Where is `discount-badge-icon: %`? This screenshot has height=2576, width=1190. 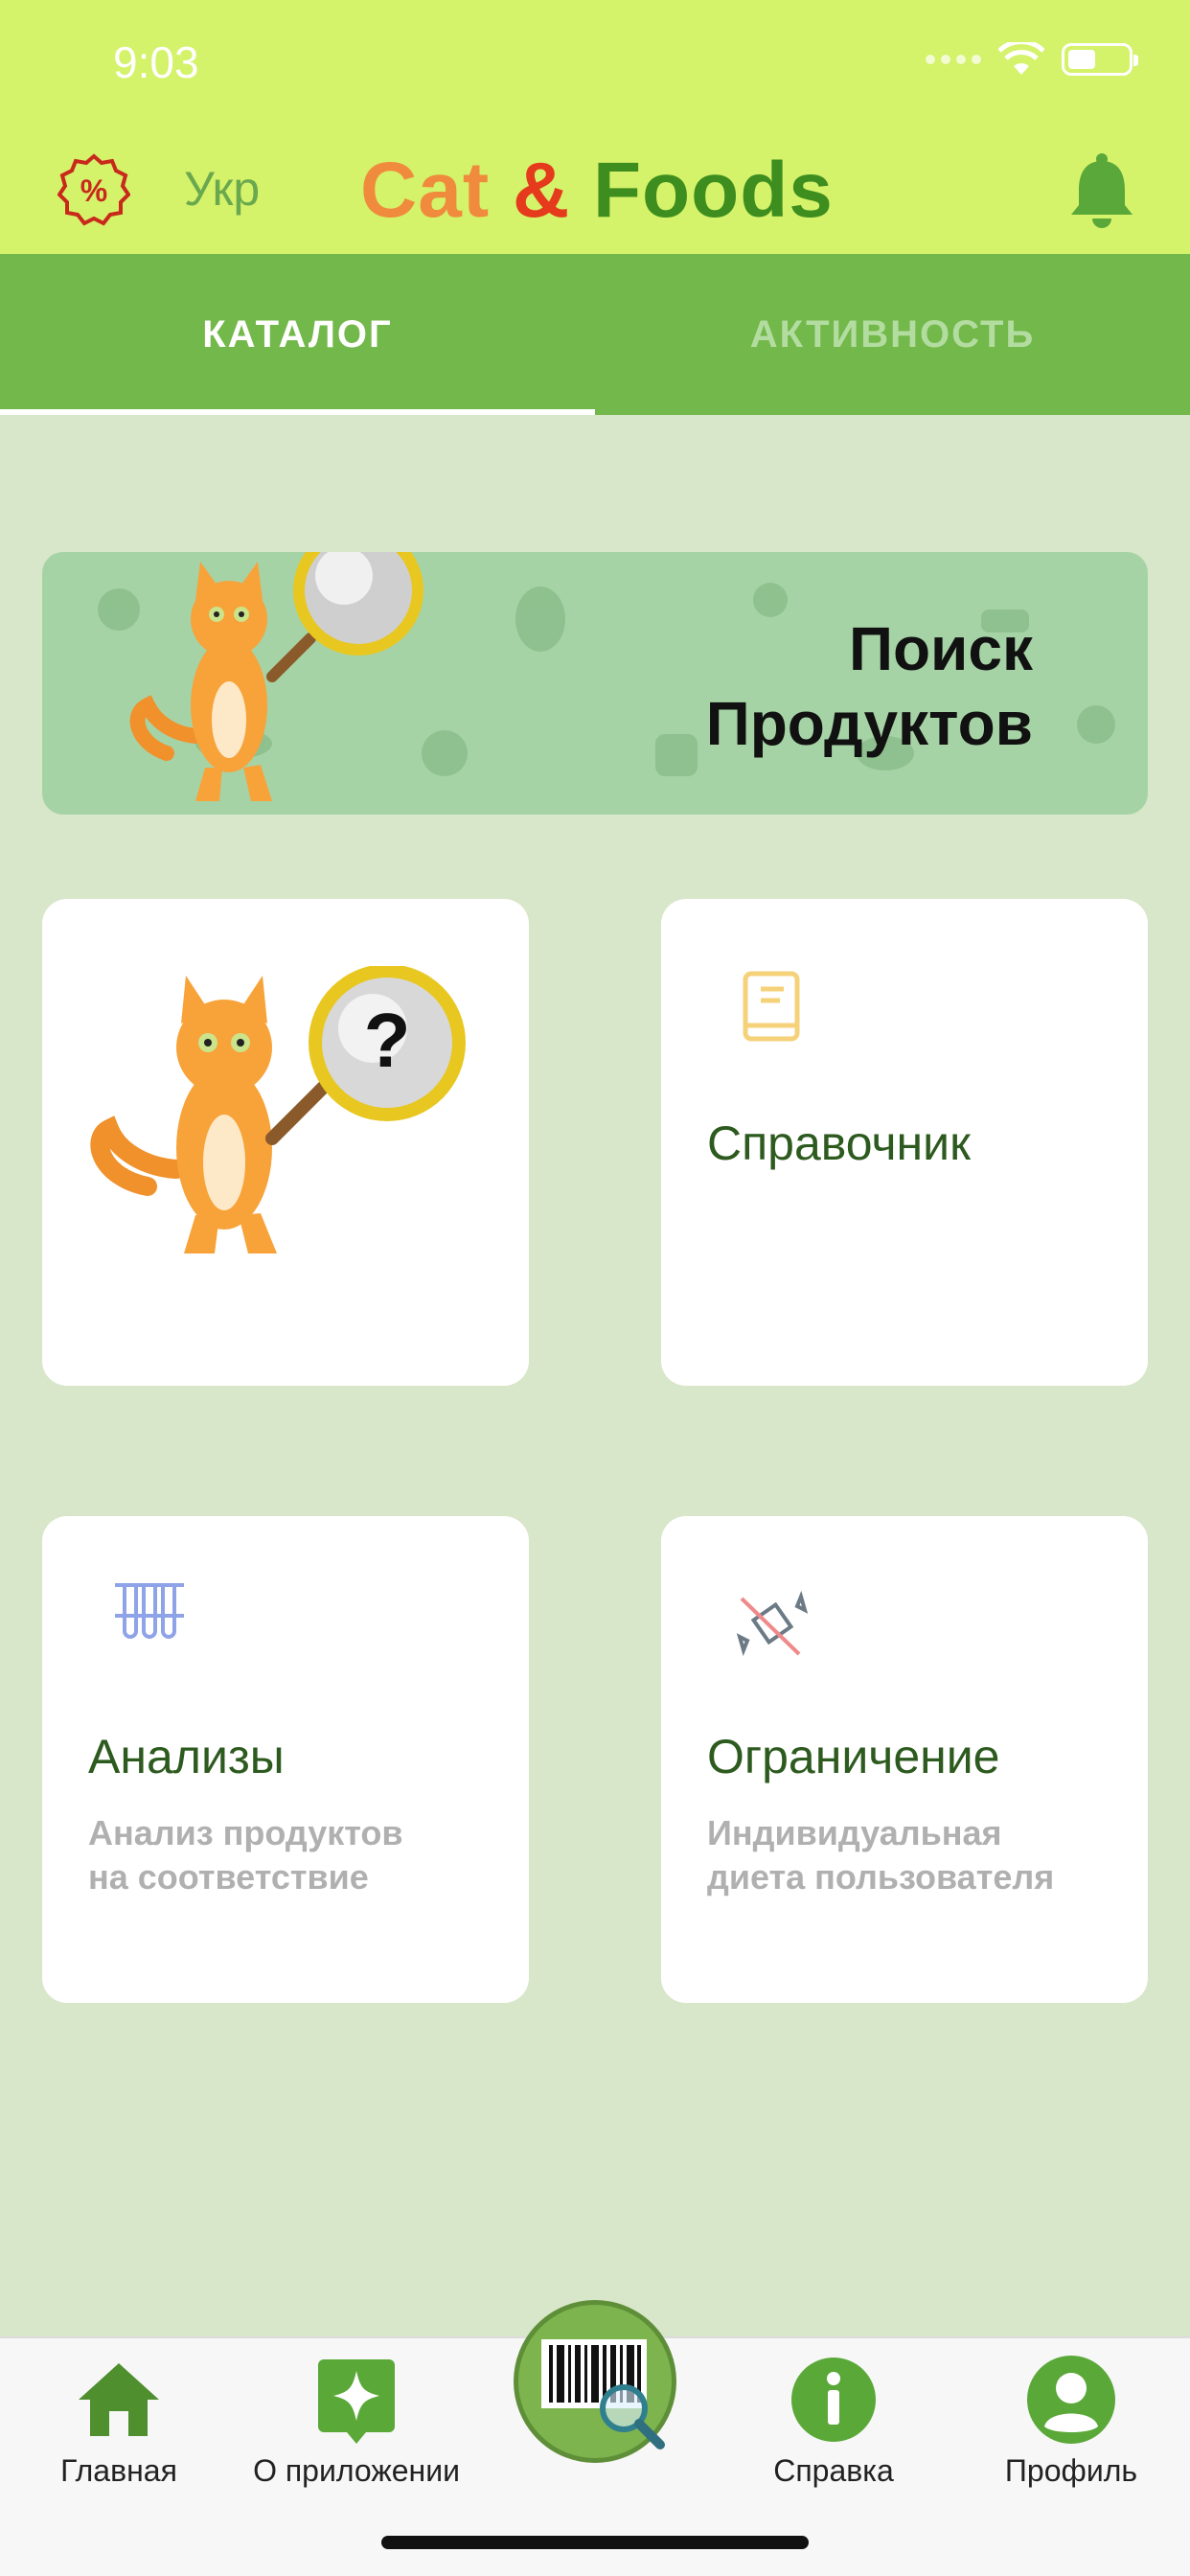
discount-badge-icon: % is located at coordinates (93, 189).